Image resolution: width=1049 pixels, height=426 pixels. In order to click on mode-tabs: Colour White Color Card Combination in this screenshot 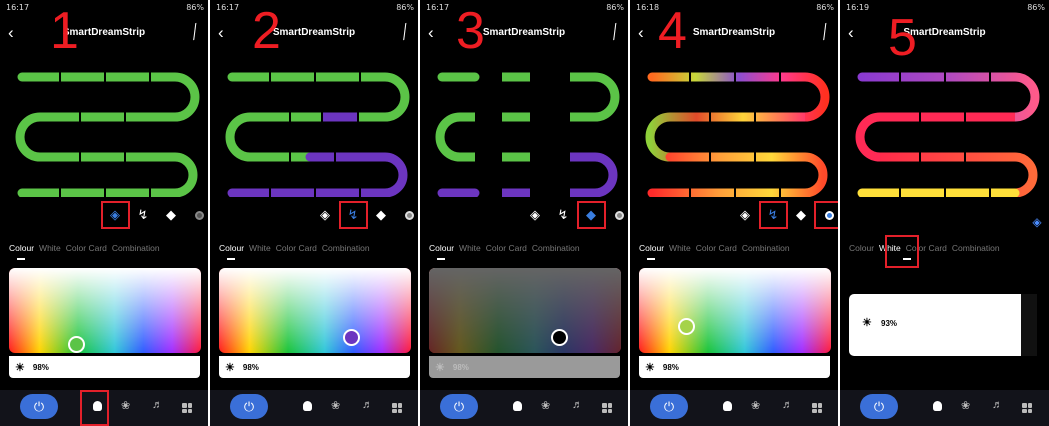, I will do `click(297, 248)`.